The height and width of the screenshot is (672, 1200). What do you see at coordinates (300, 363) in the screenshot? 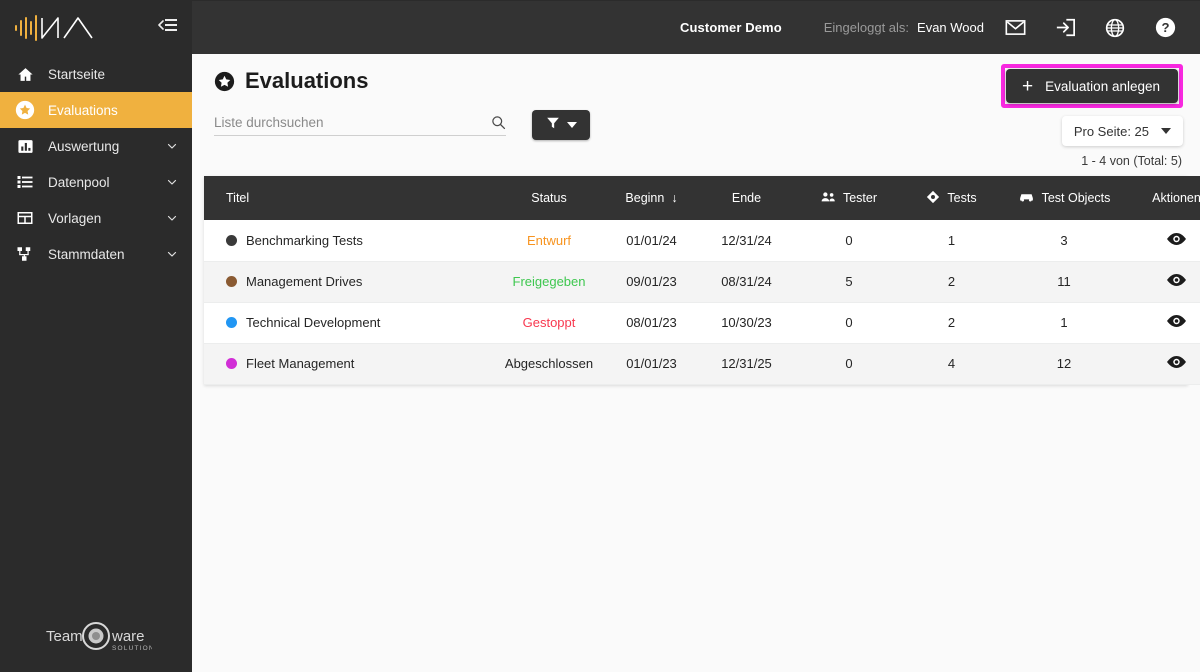
I see `evaluation-title: Fleet Management` at bounding box center [300, 363].